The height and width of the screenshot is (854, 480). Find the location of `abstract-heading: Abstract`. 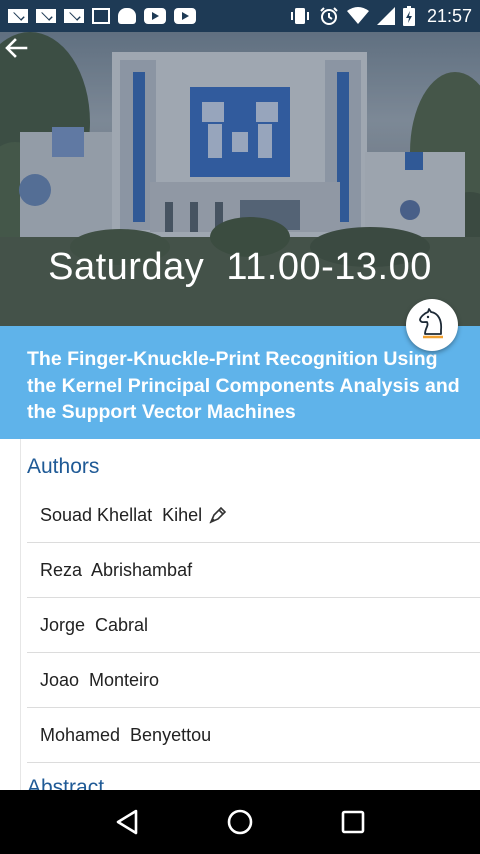

abstract-heading: Abstract is located at coordinates (66, 783).